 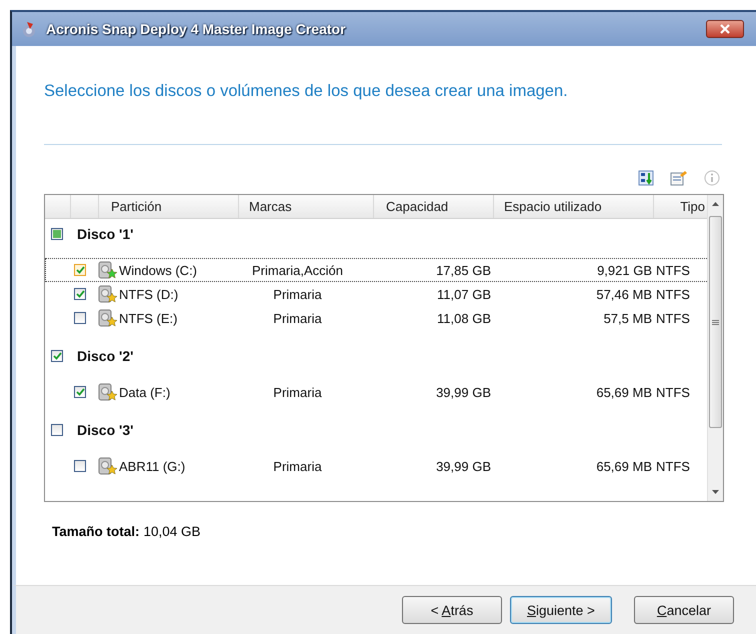 What do you see at coordinates (105, 430) in the screenshot?
I see `disk-label: Disco '3'` at bounding box center [105, 430].